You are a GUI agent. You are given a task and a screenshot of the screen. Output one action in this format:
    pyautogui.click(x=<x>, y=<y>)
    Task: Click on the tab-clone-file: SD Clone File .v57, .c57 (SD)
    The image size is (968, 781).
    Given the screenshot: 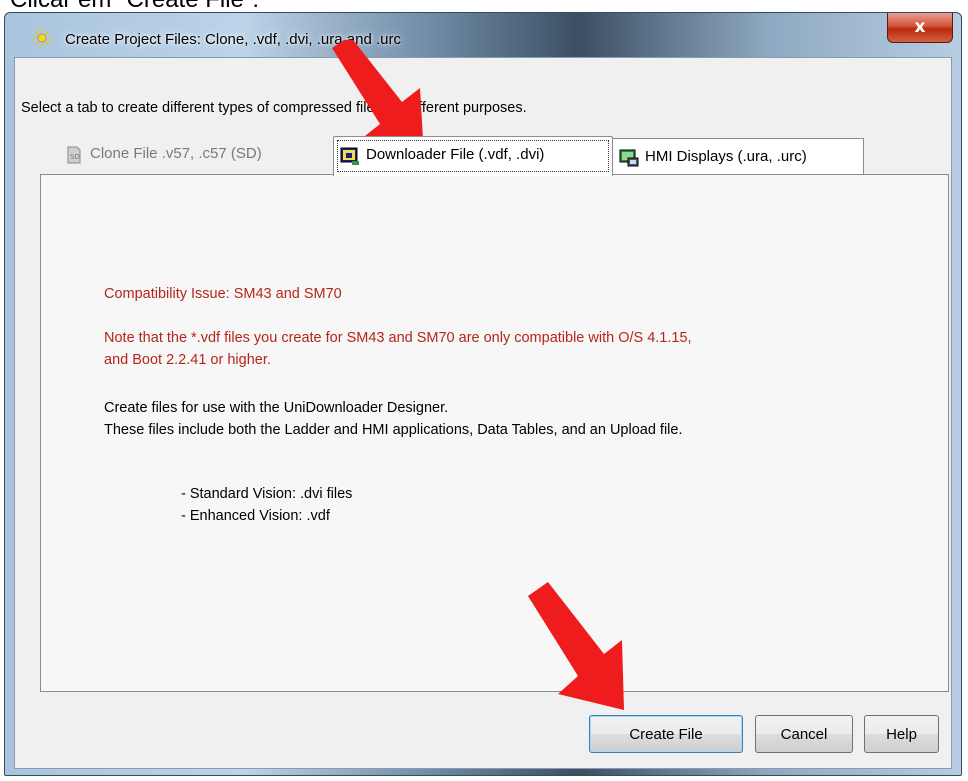 What is the action you would take?
    pyautogui.click(x=194, y=155)
    